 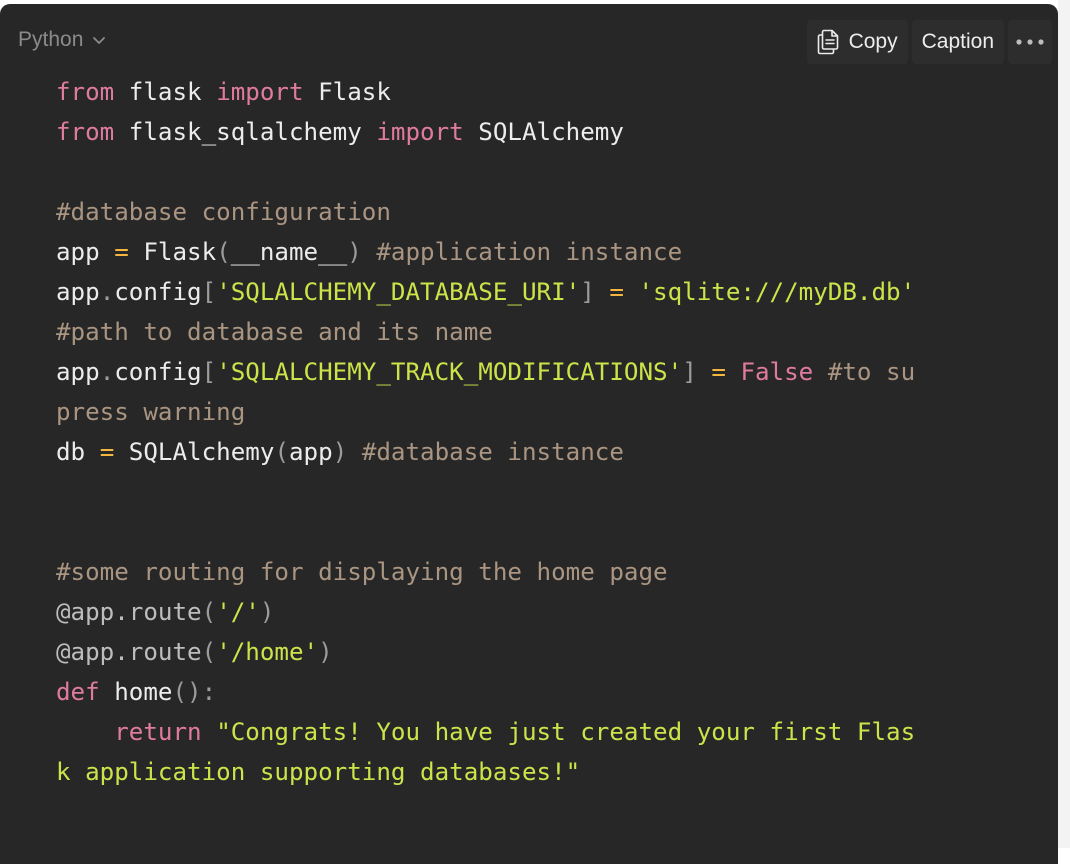 What do you see at coordinates (529, 37) in the screenshot?
I see `code-block-header: Python Copy Caption` at bounding box center [529, 37].